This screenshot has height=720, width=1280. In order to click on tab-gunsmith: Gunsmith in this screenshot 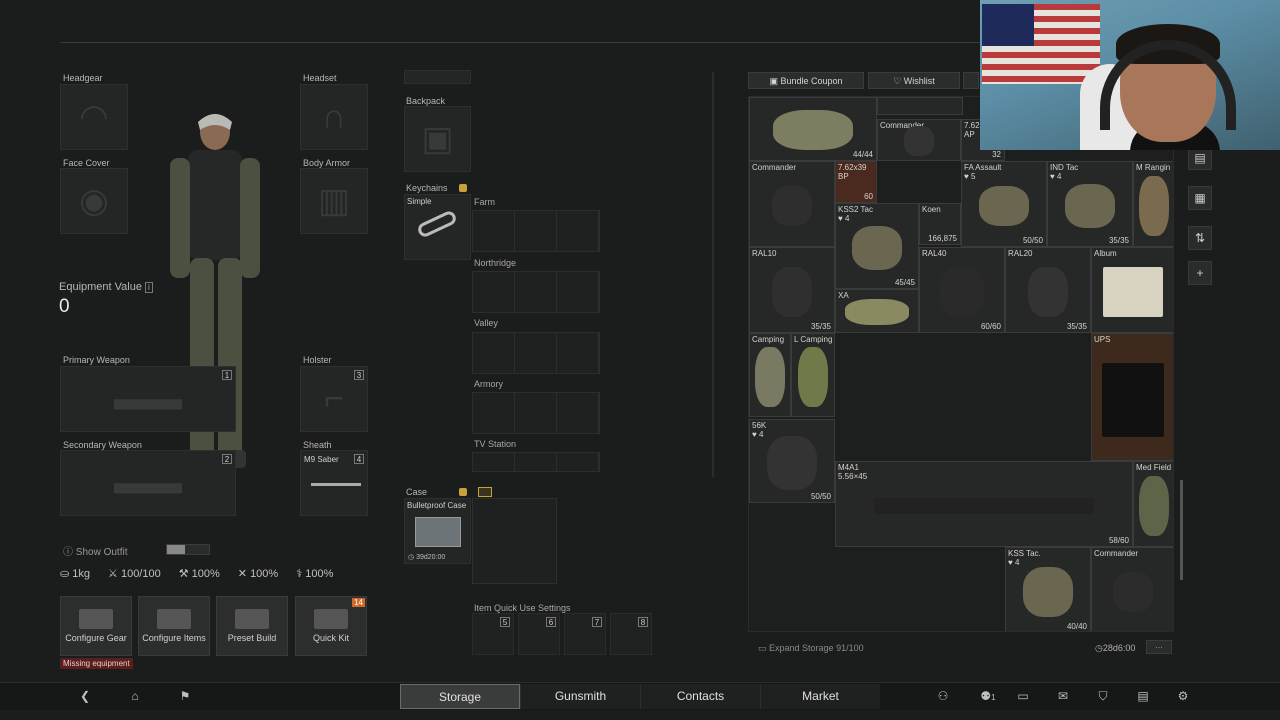, I will do `click(580, 696)`.